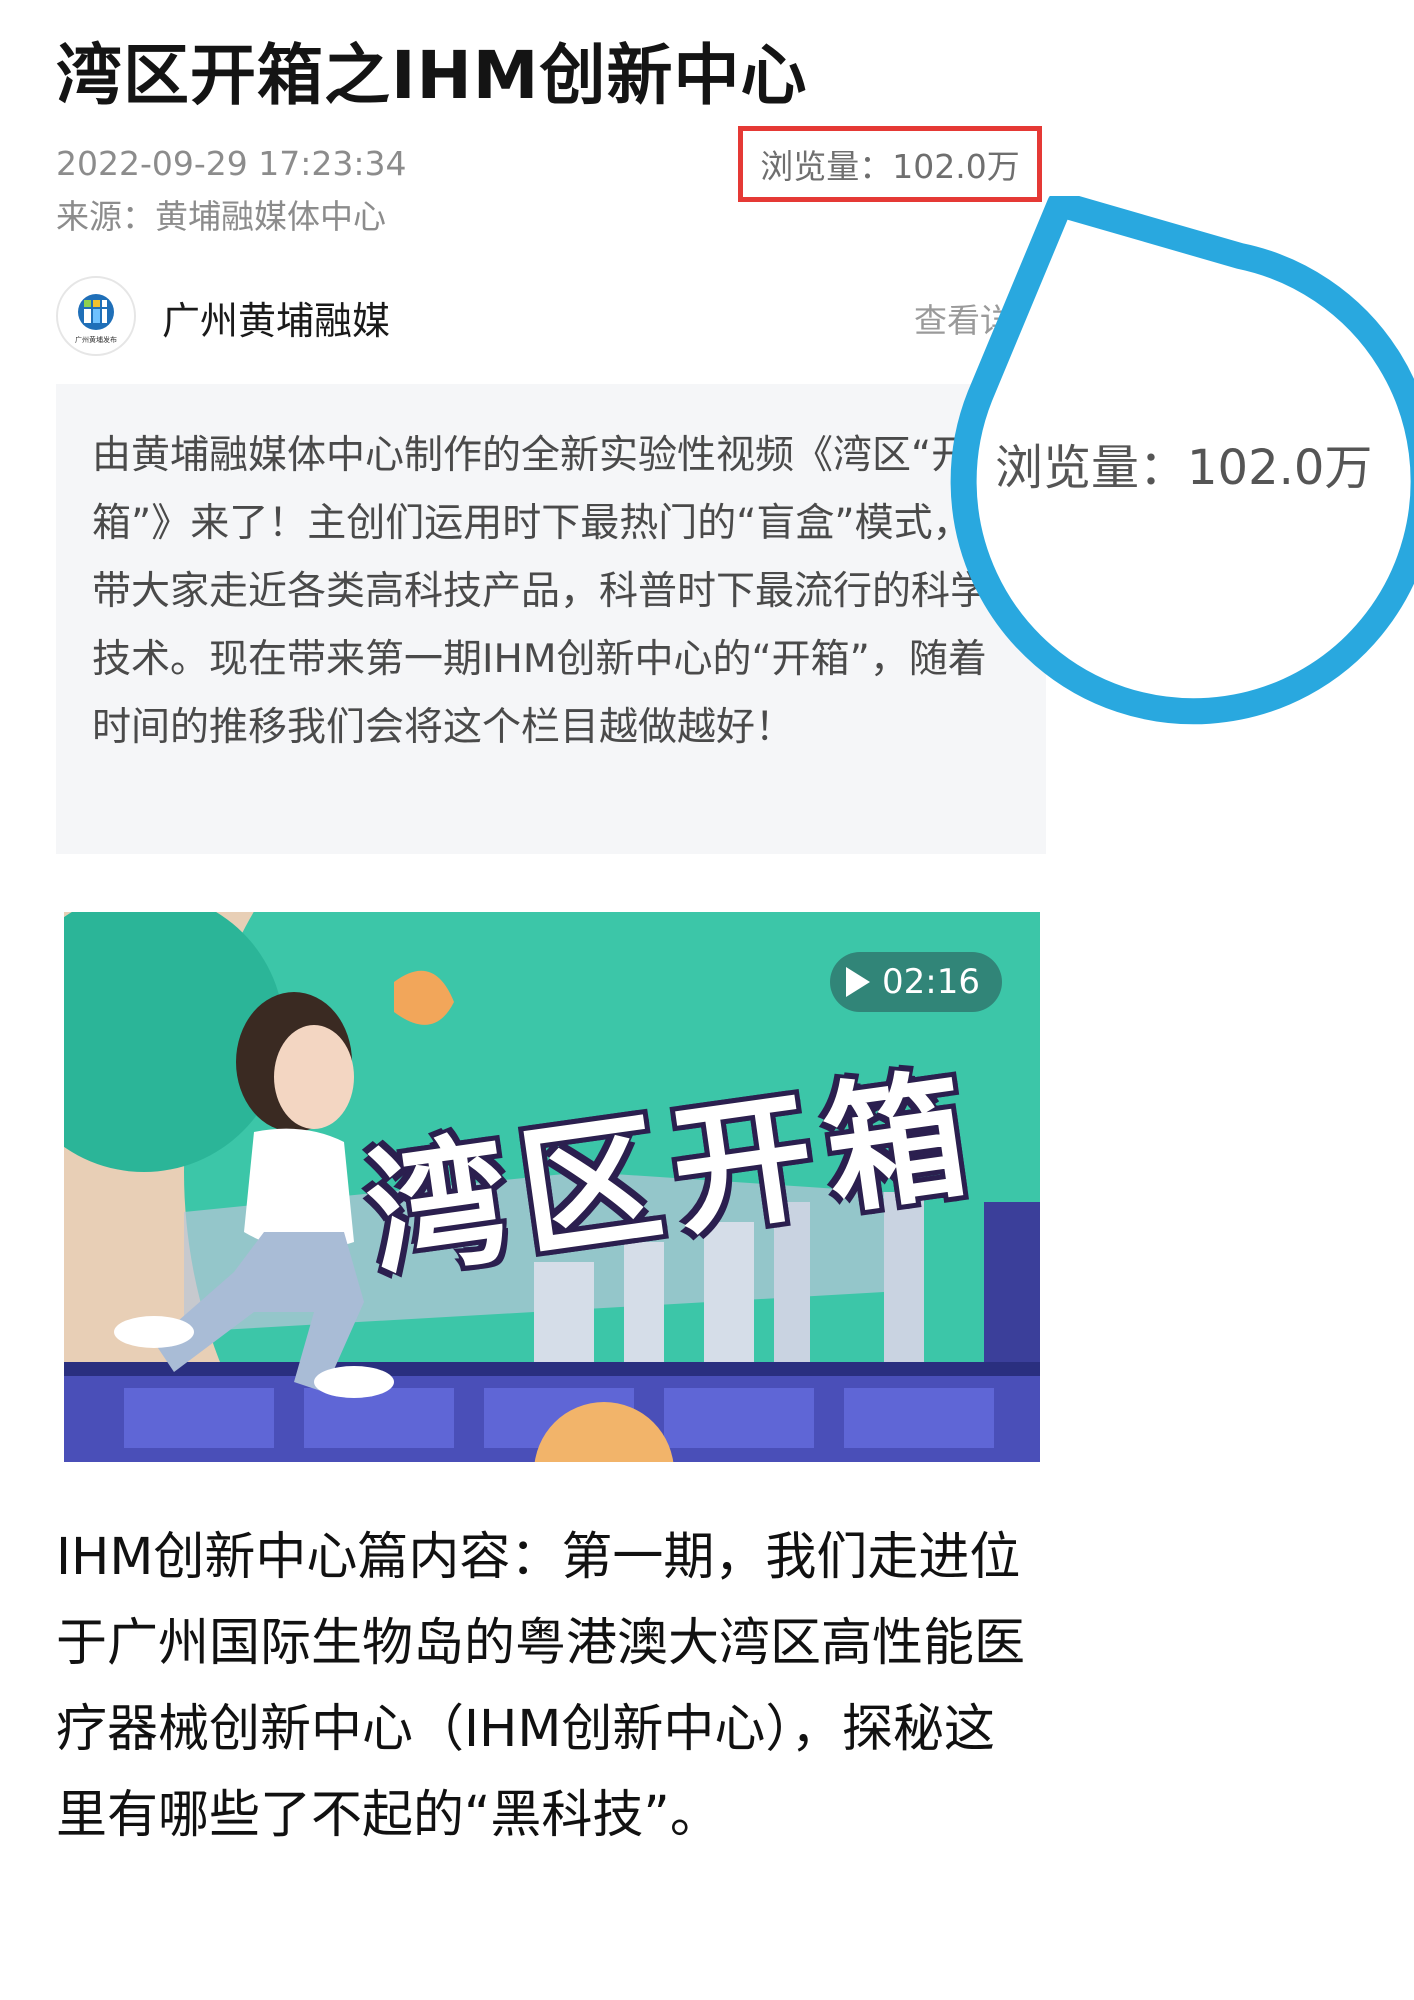 This screenshot has width=1414, height=2000. I want to click on avatar: 广州黄埔发布, so click(96, 316).